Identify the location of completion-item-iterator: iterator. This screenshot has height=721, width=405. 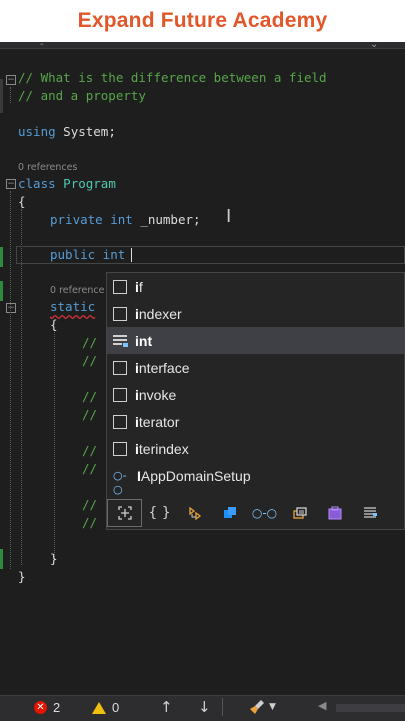
(255, 421).